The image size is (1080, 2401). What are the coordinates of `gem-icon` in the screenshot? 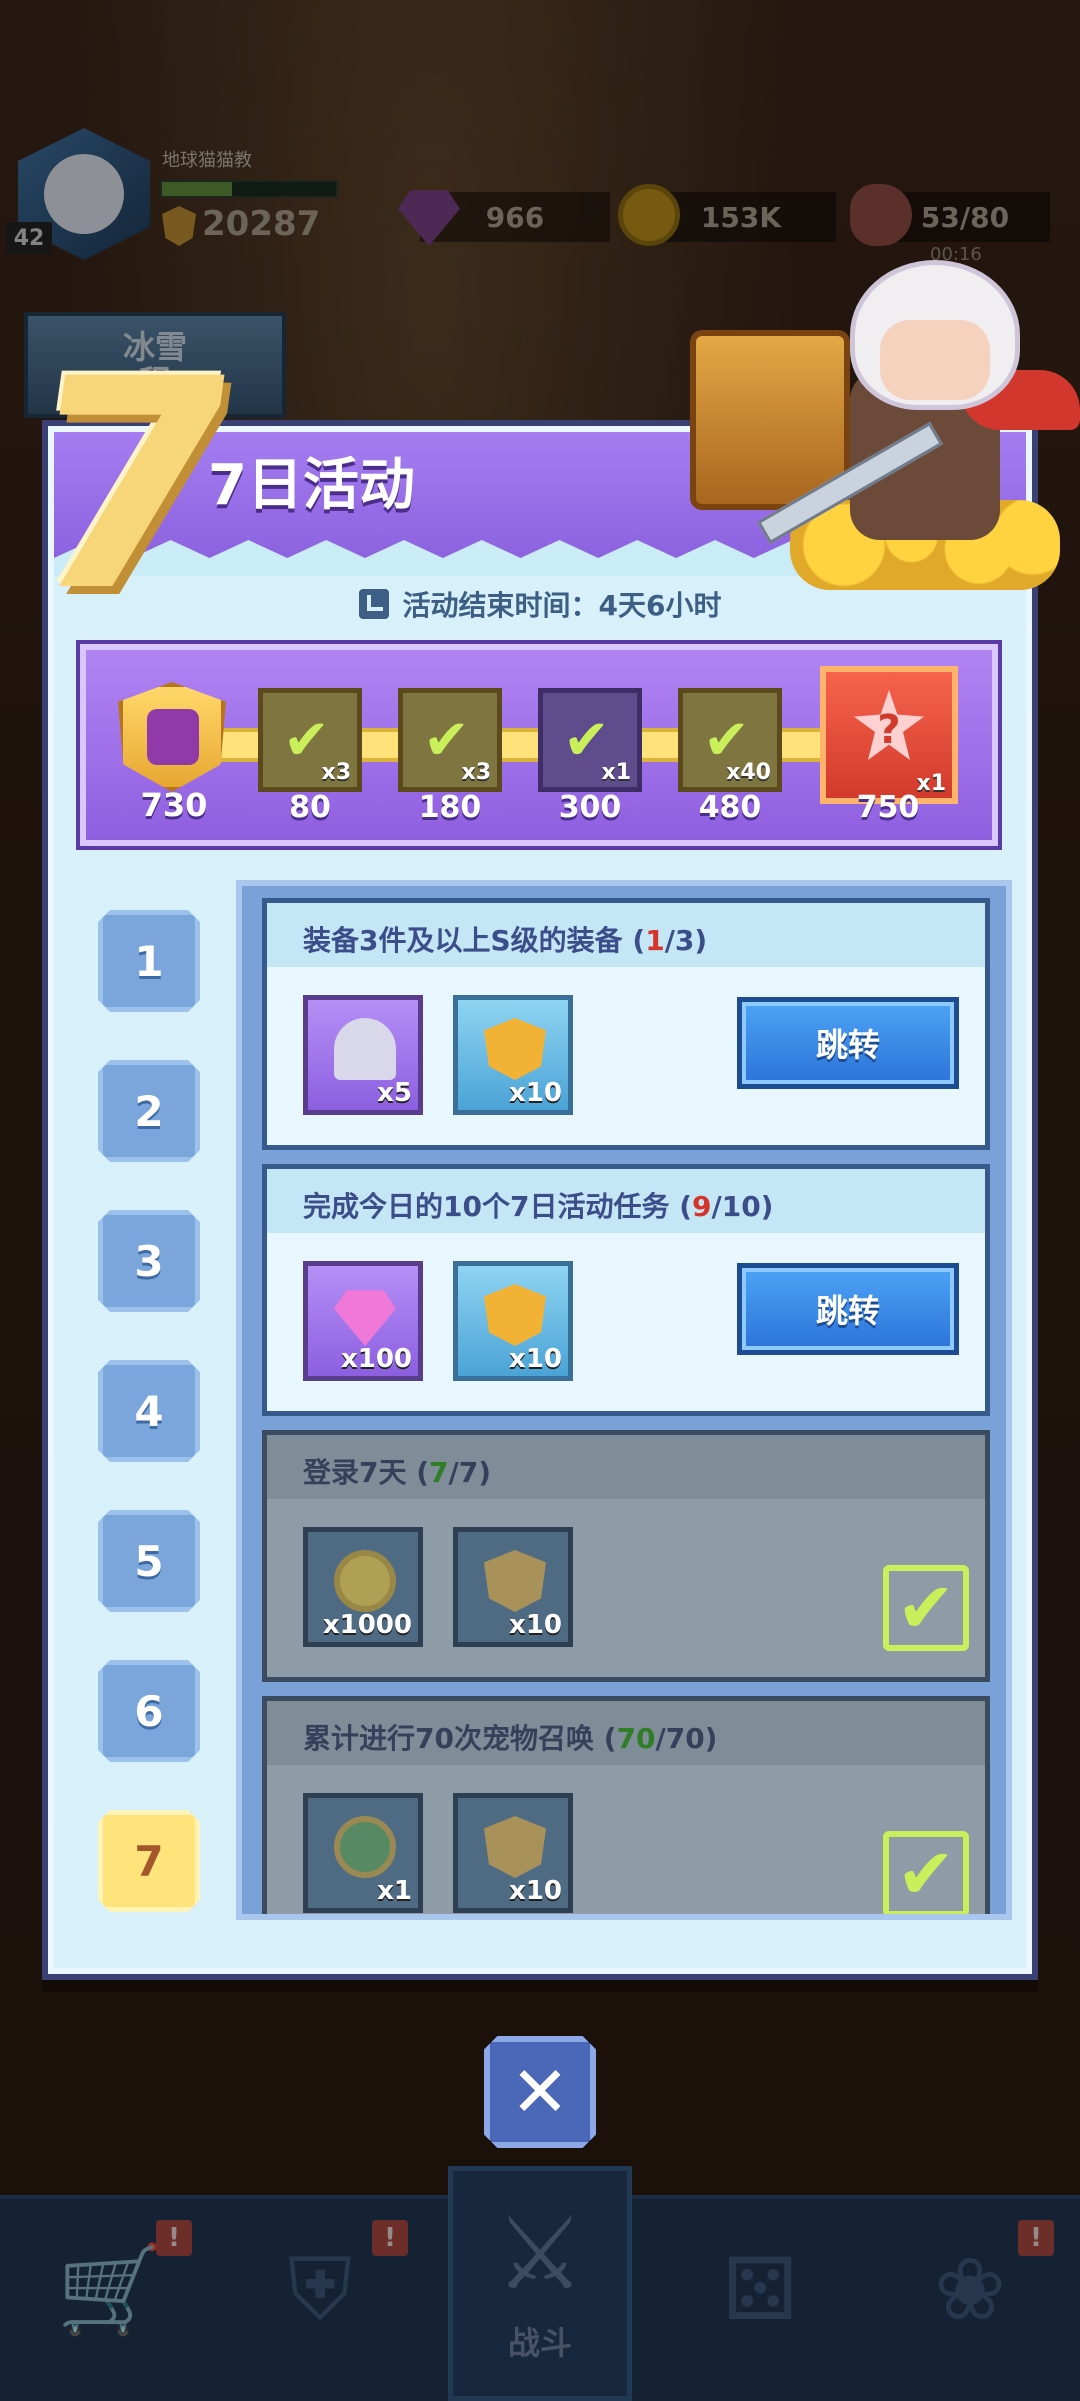 It's located at (365, 1318).